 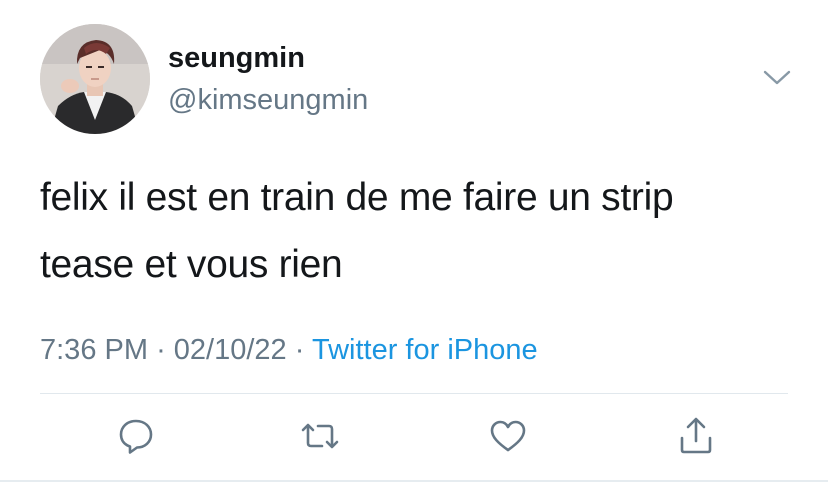 I want to click on share-button, so click(x=696, y=436).